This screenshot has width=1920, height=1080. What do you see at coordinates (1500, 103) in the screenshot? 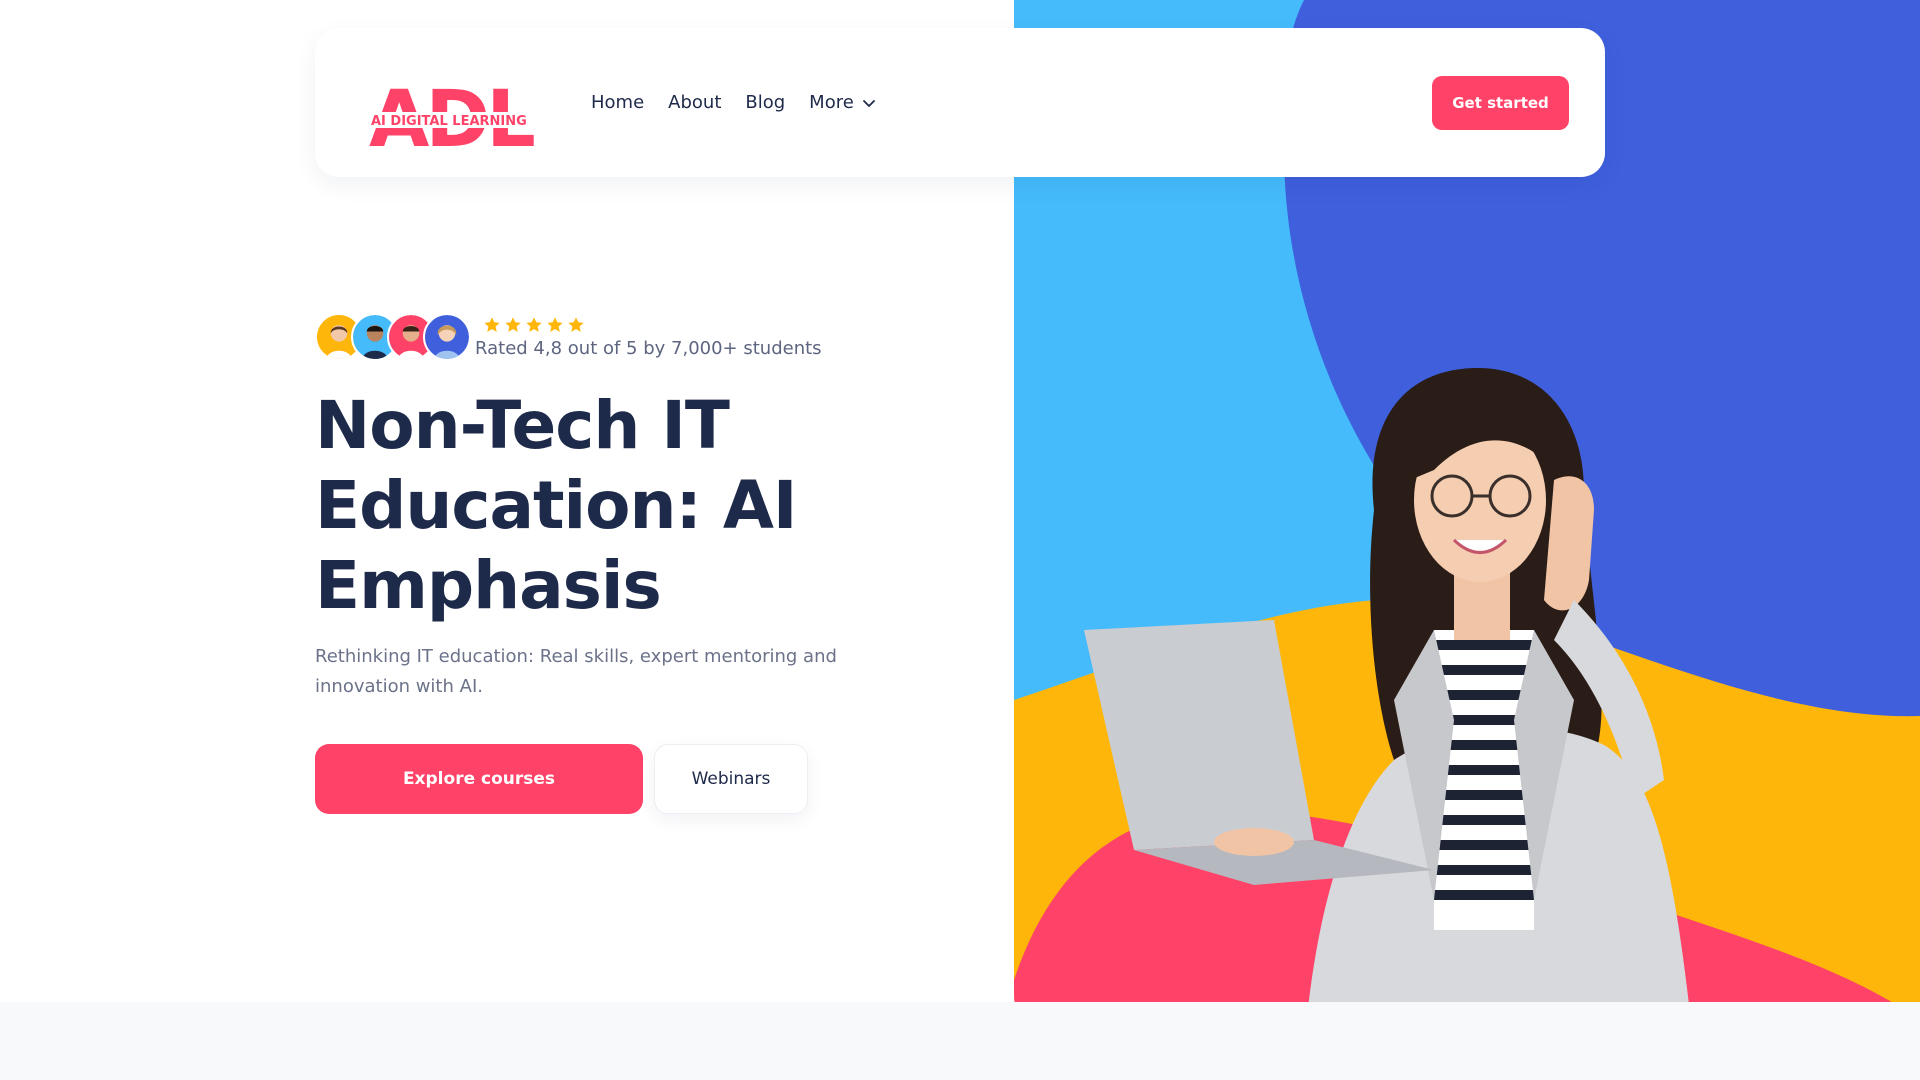
I see `get-started-button: Get started` at bounding box center [1500, 103].